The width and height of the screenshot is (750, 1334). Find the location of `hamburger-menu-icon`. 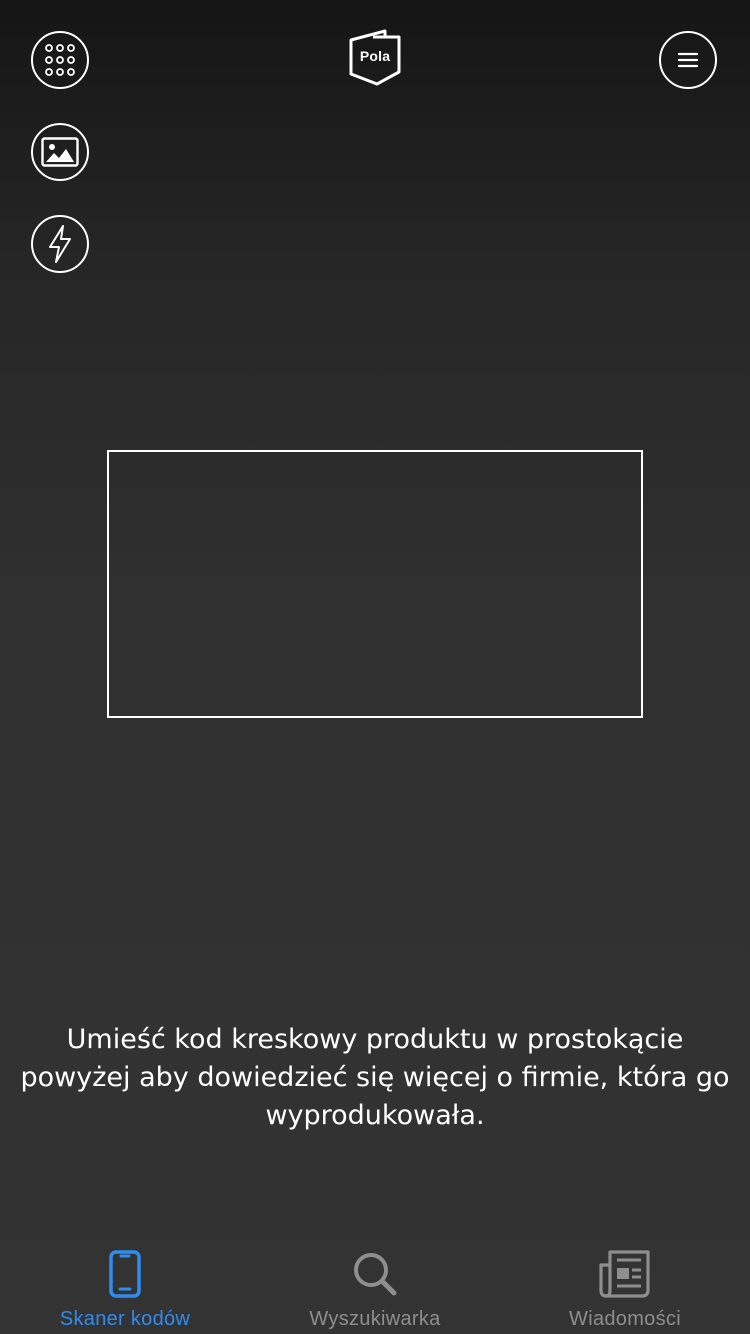

hamburger-menu-icon is located at coordinates (688, 60).